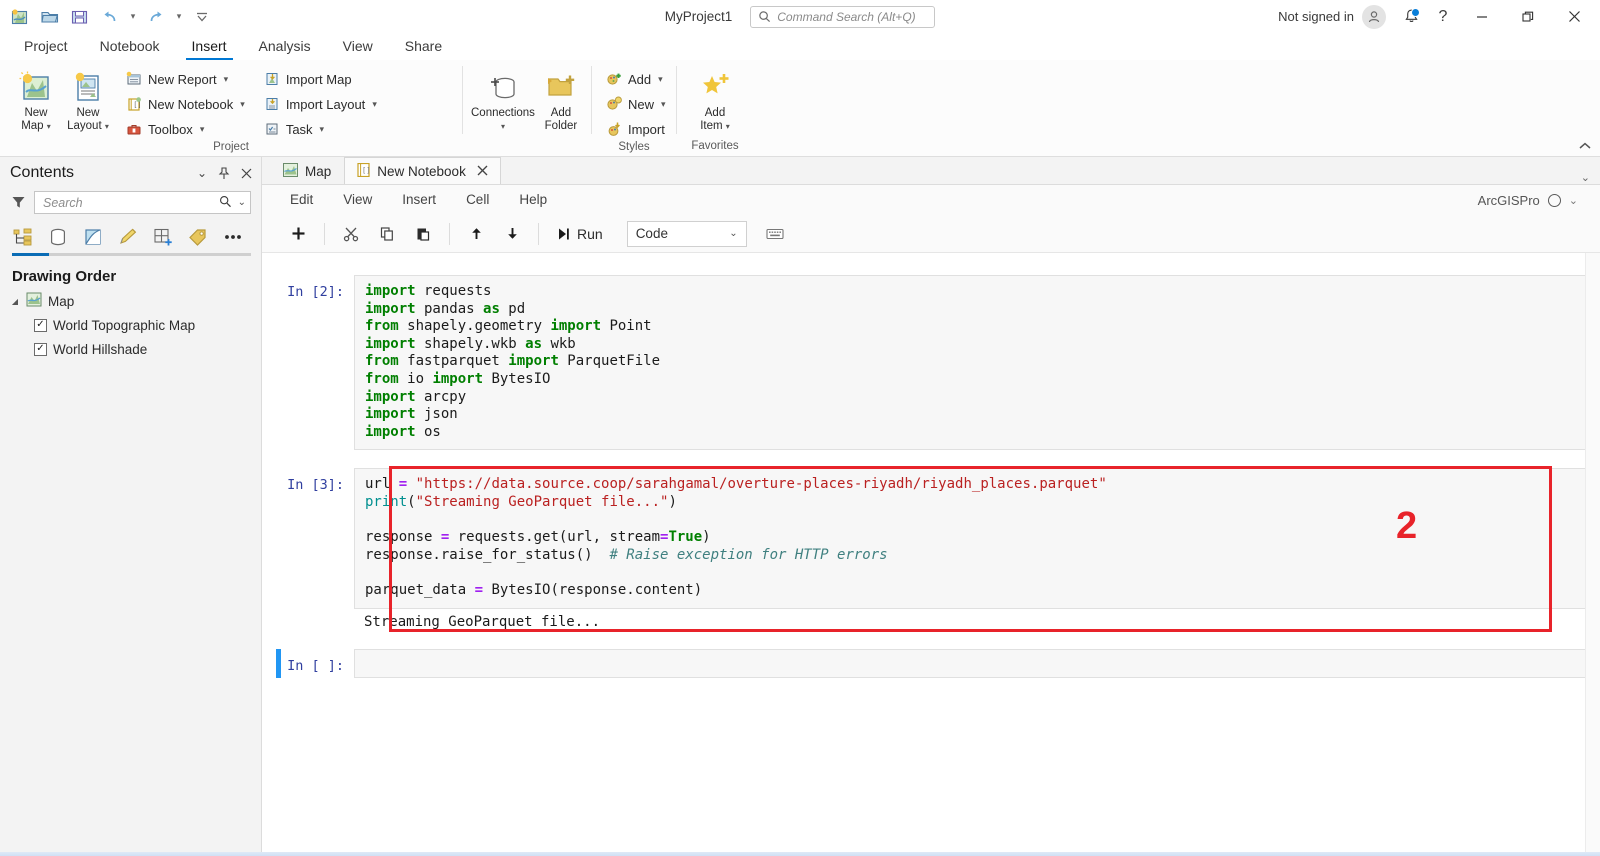  Describe the element at coordinates (1592, 554) in the screenshot. I see `notebook-scrollbar` at that location.